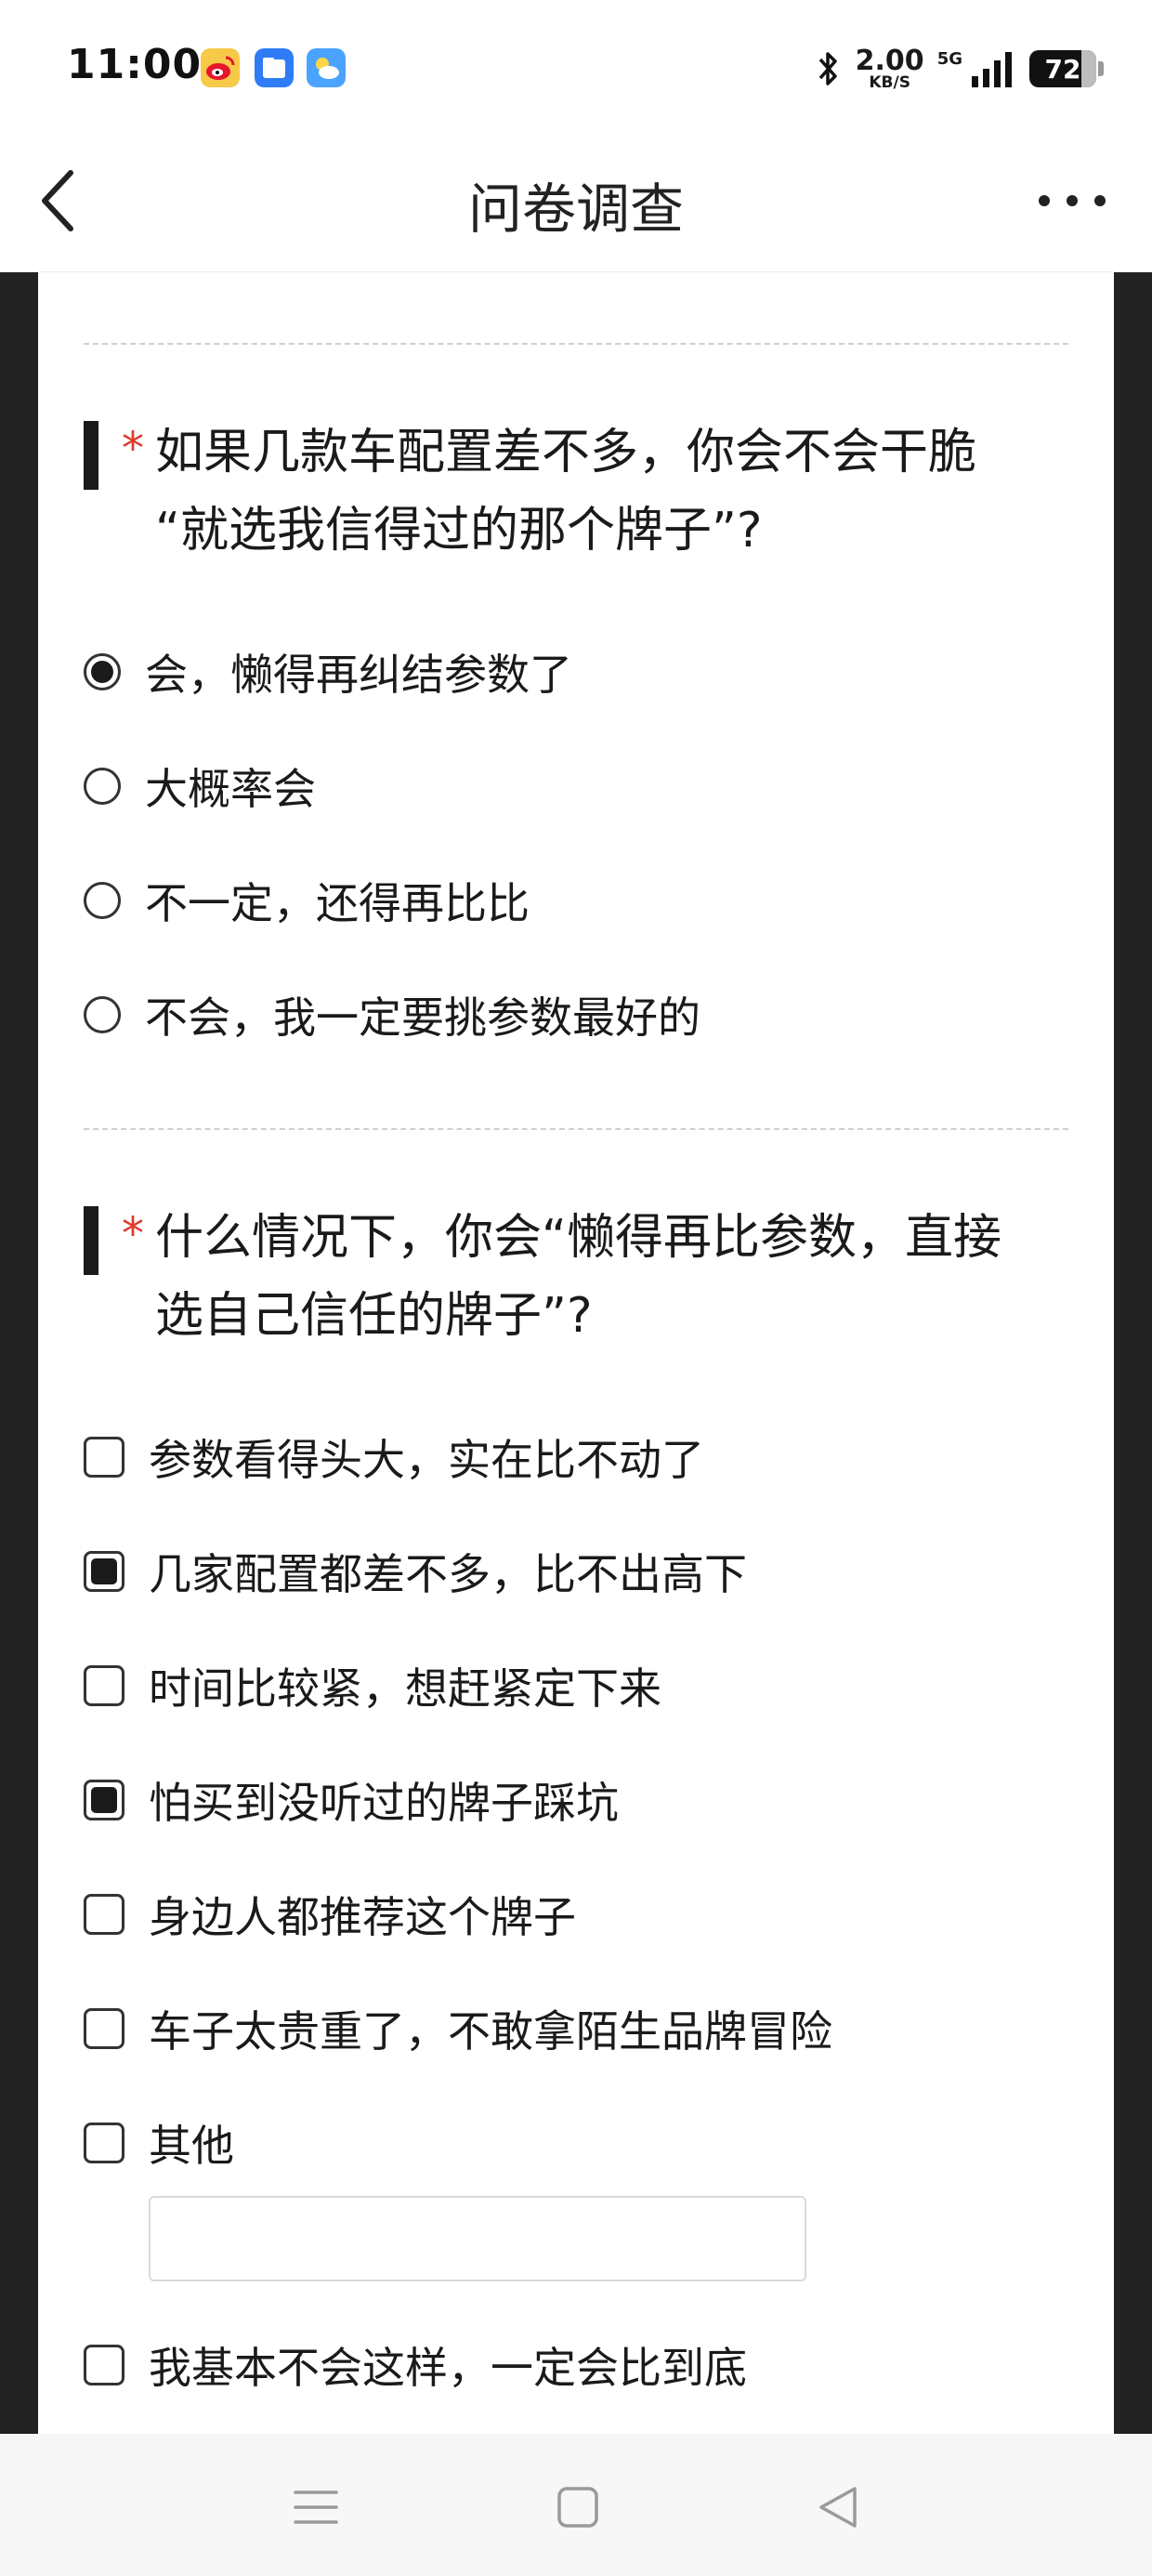 The height and width of the screenshot is (2576, 1152). Describe the element at coordinates (992, 69) in the screenshot. I see `signal-icon` at that location.